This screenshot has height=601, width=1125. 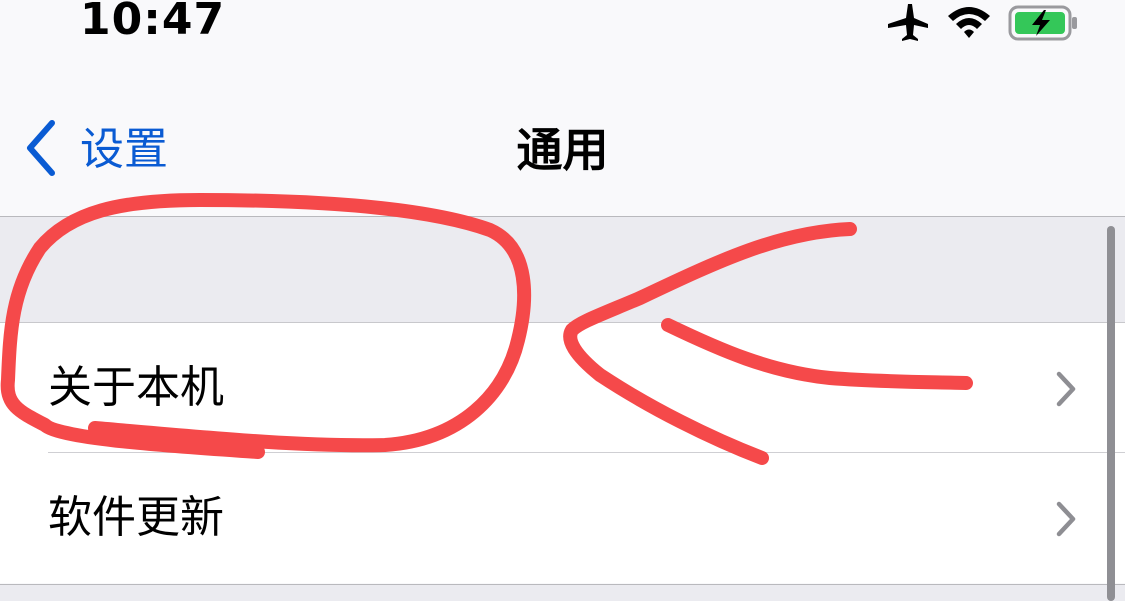 What do you see at coordinates (136, 517) in the screenshot?
I see `list-item-label: 软件更新` at bounding box center [136, 517].